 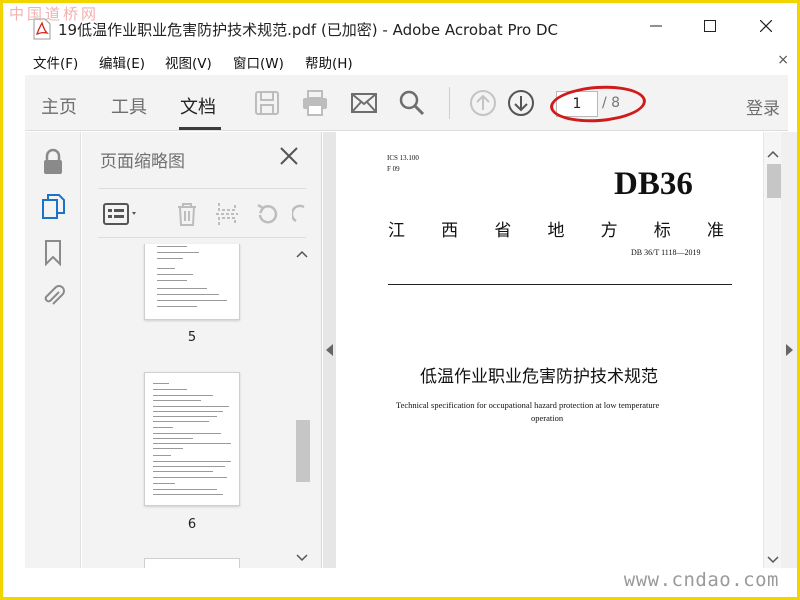 I want to click on previous-page-icon, so click(x=483, y=103).